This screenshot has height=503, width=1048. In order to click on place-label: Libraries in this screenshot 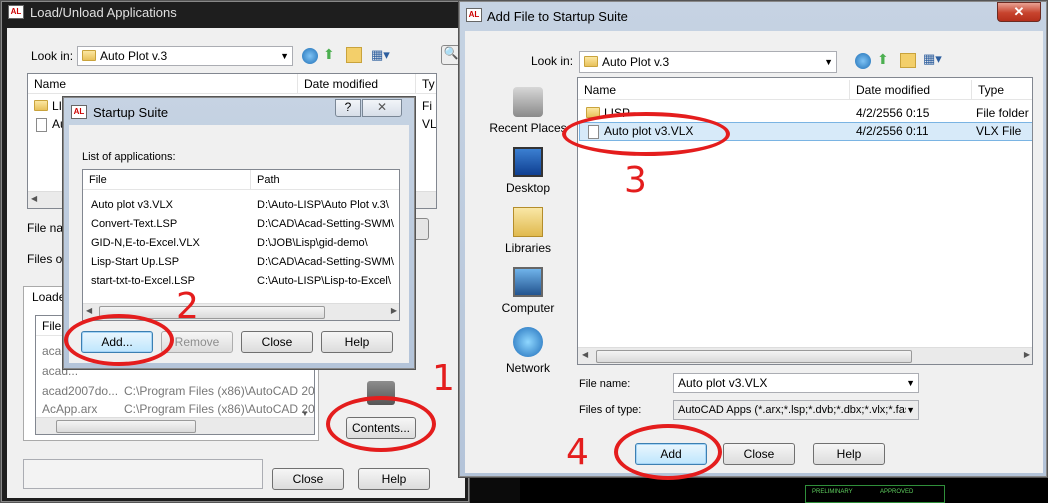, I will do `click(528, 248)`.